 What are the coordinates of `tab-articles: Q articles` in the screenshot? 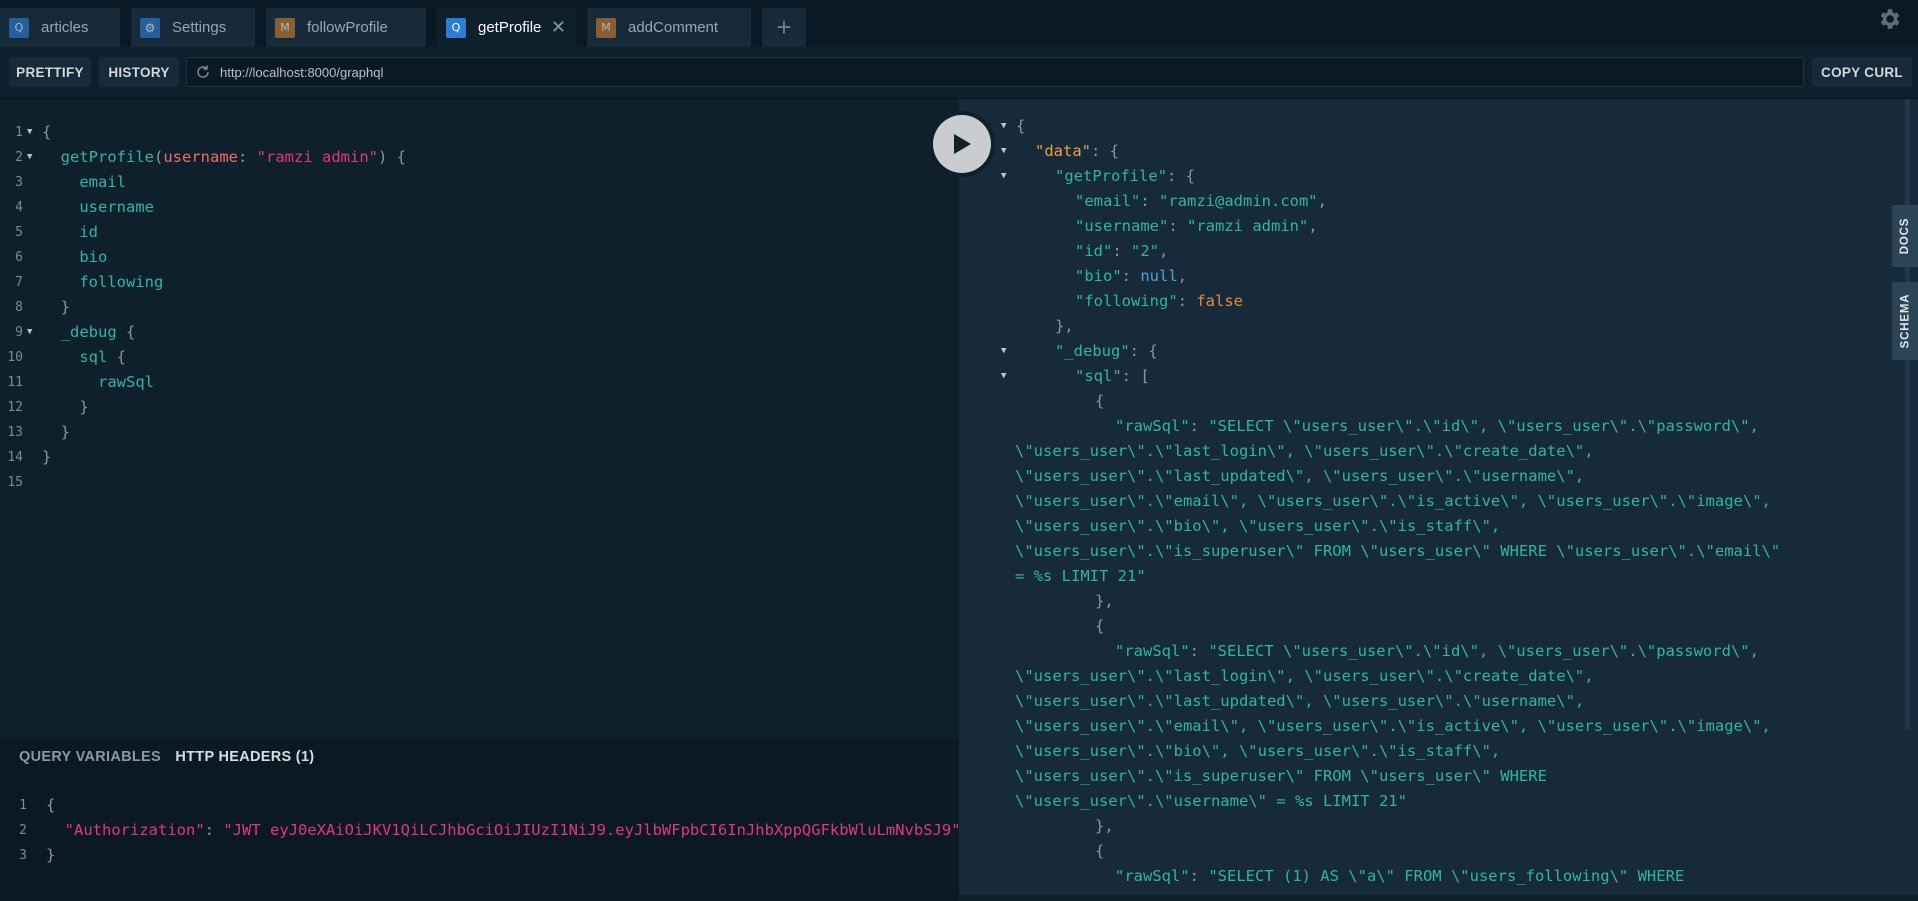 It's located at (60, 27).